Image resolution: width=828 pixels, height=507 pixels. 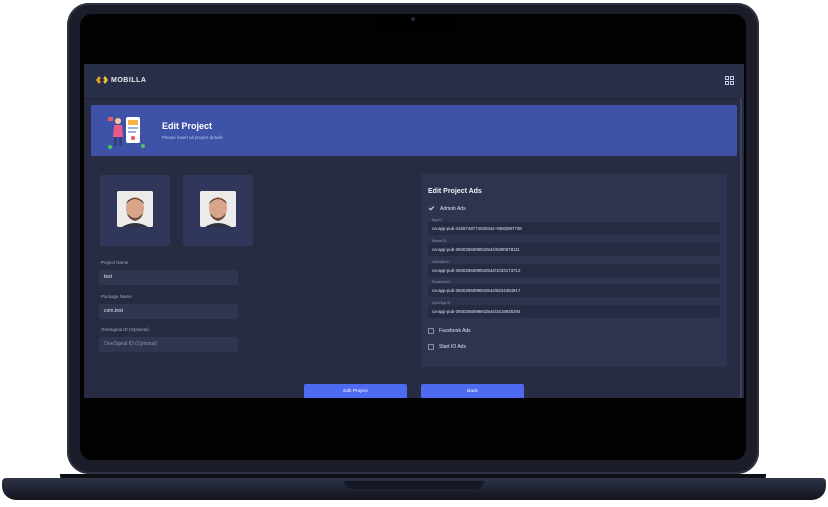 What do you see at coordinates (574, 290) in the screenshot?
I see `rewarded-id-input: ca-app-pub-3940256099942544/5224354917` at bounding box center [574, 290].